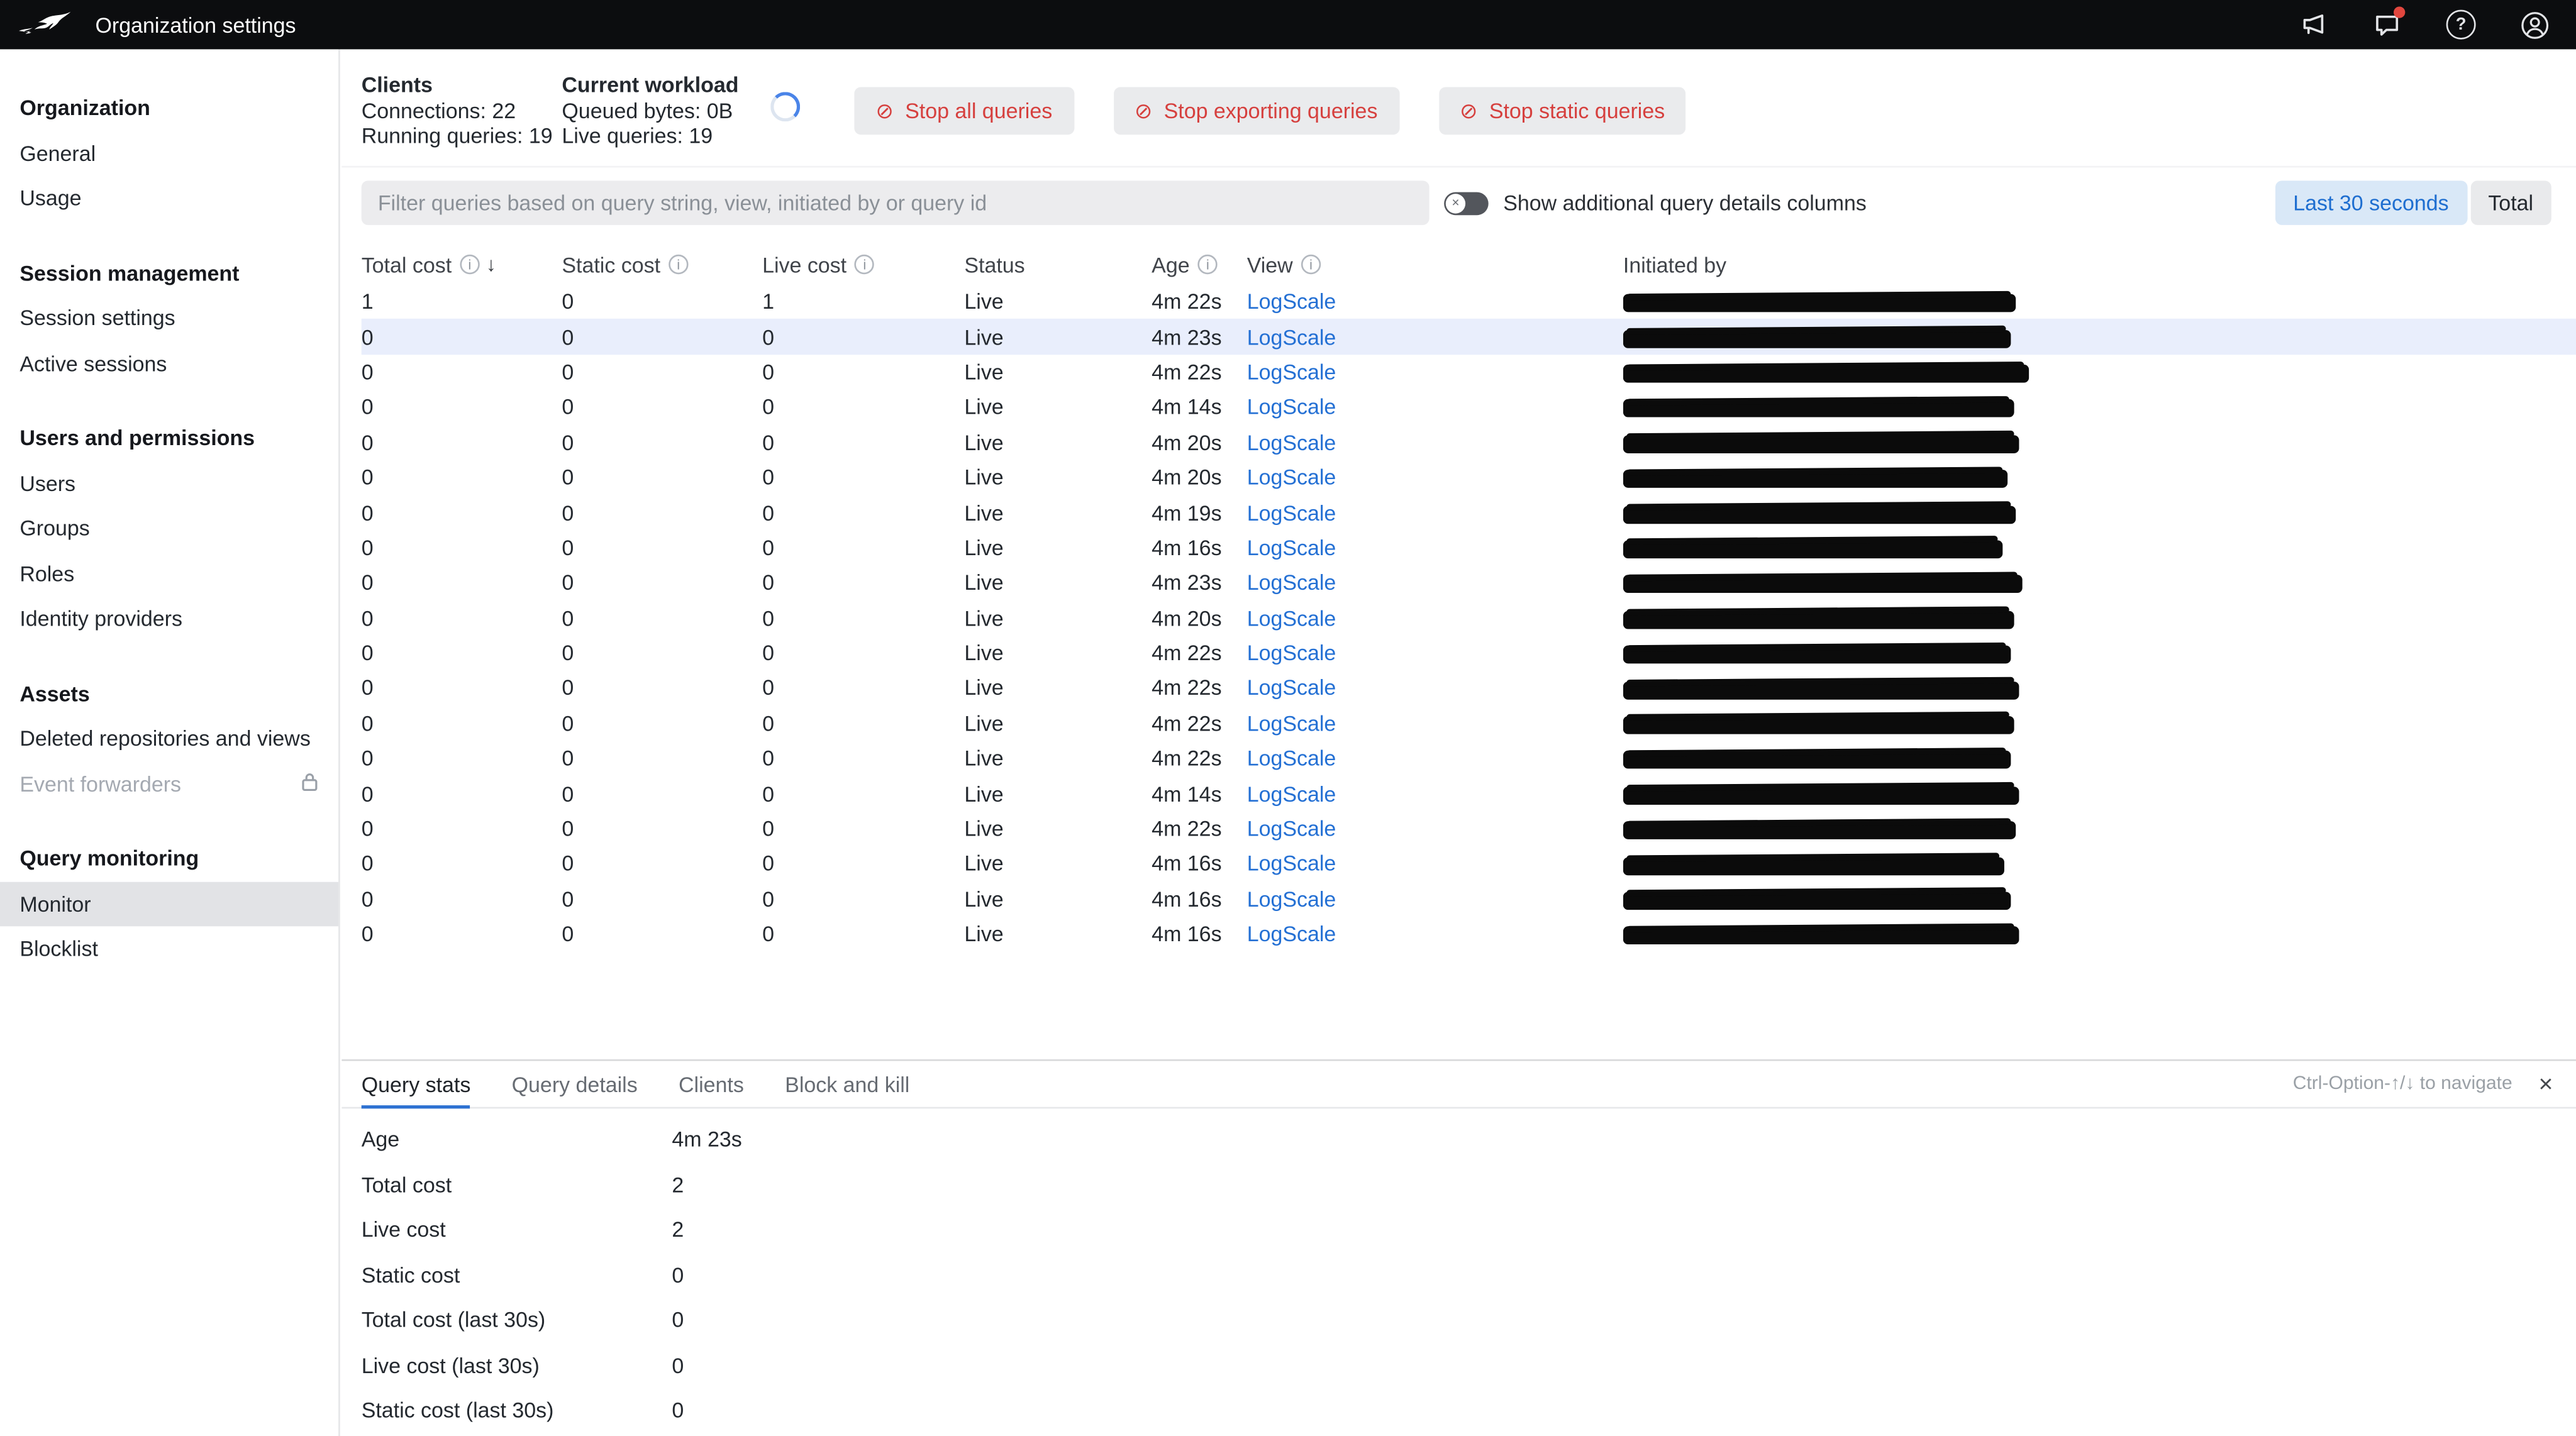 The height and width of the screenshot is (1436, 2576). I want to click on col-header-age: Age i, so click(1199, 264).